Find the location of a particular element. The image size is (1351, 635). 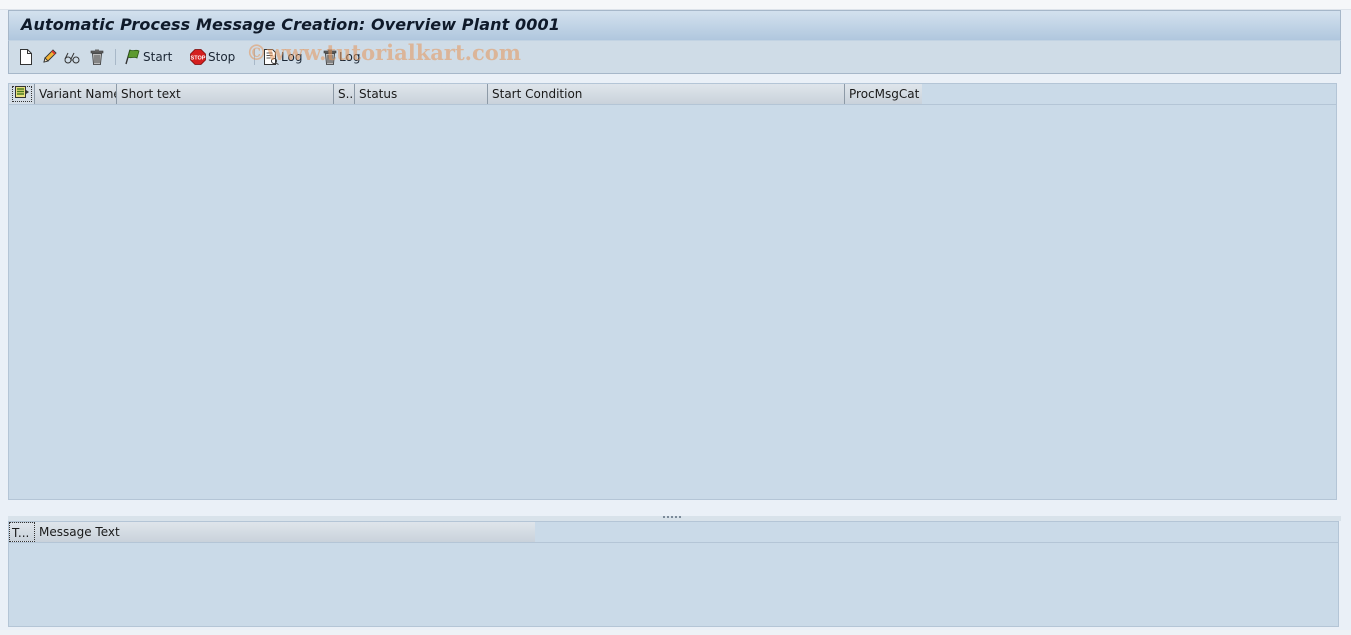

stop-sign-icon: STOP is located at coordinates (198, 57).